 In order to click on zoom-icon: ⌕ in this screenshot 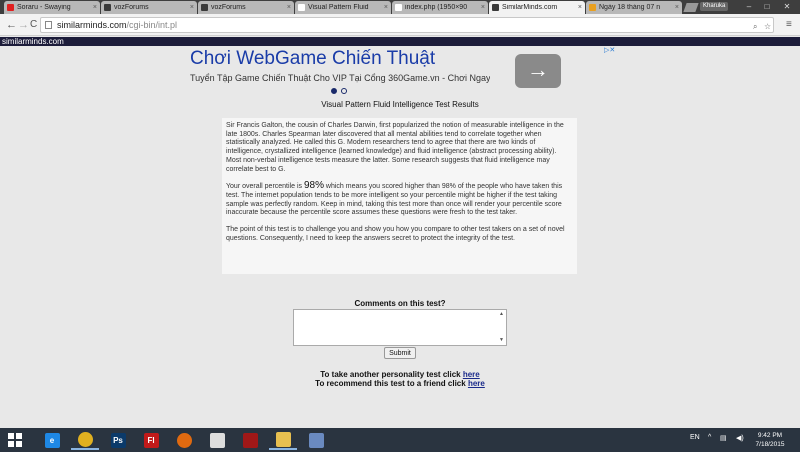, I will do `click(755, 27)`.